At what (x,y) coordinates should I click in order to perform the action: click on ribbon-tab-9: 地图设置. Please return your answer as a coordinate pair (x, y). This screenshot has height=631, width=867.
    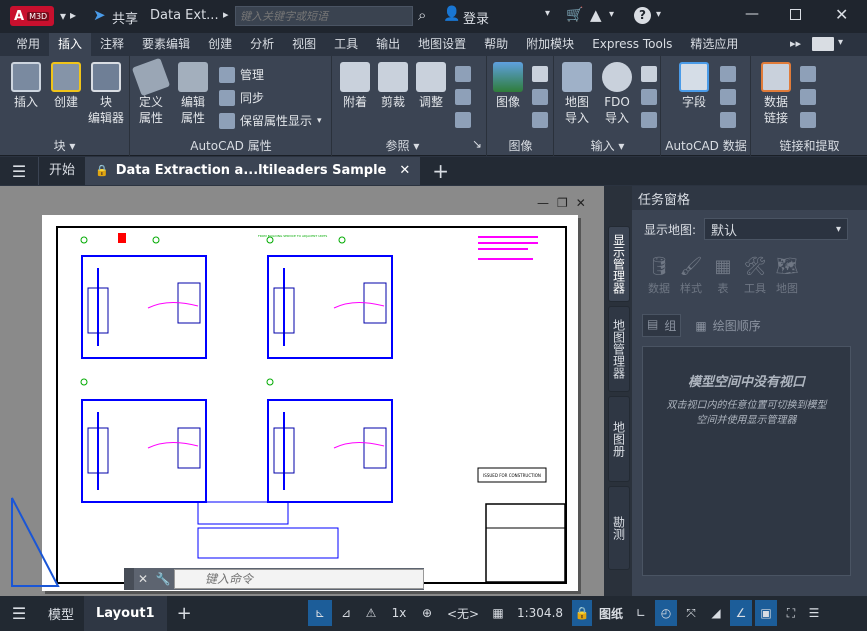
    Looking at the image, I should click on (442, 44).